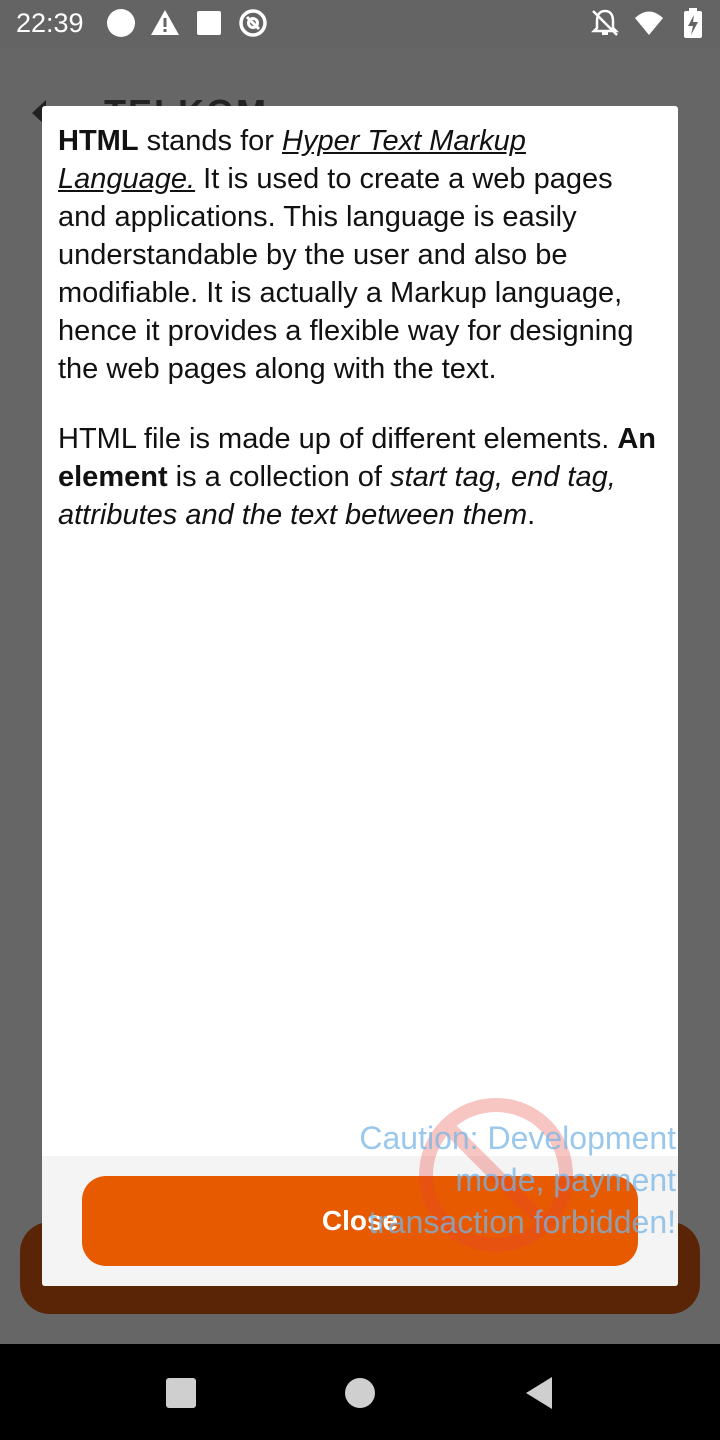  I want to click on text-collection: is a collection of, so click(279, 477).